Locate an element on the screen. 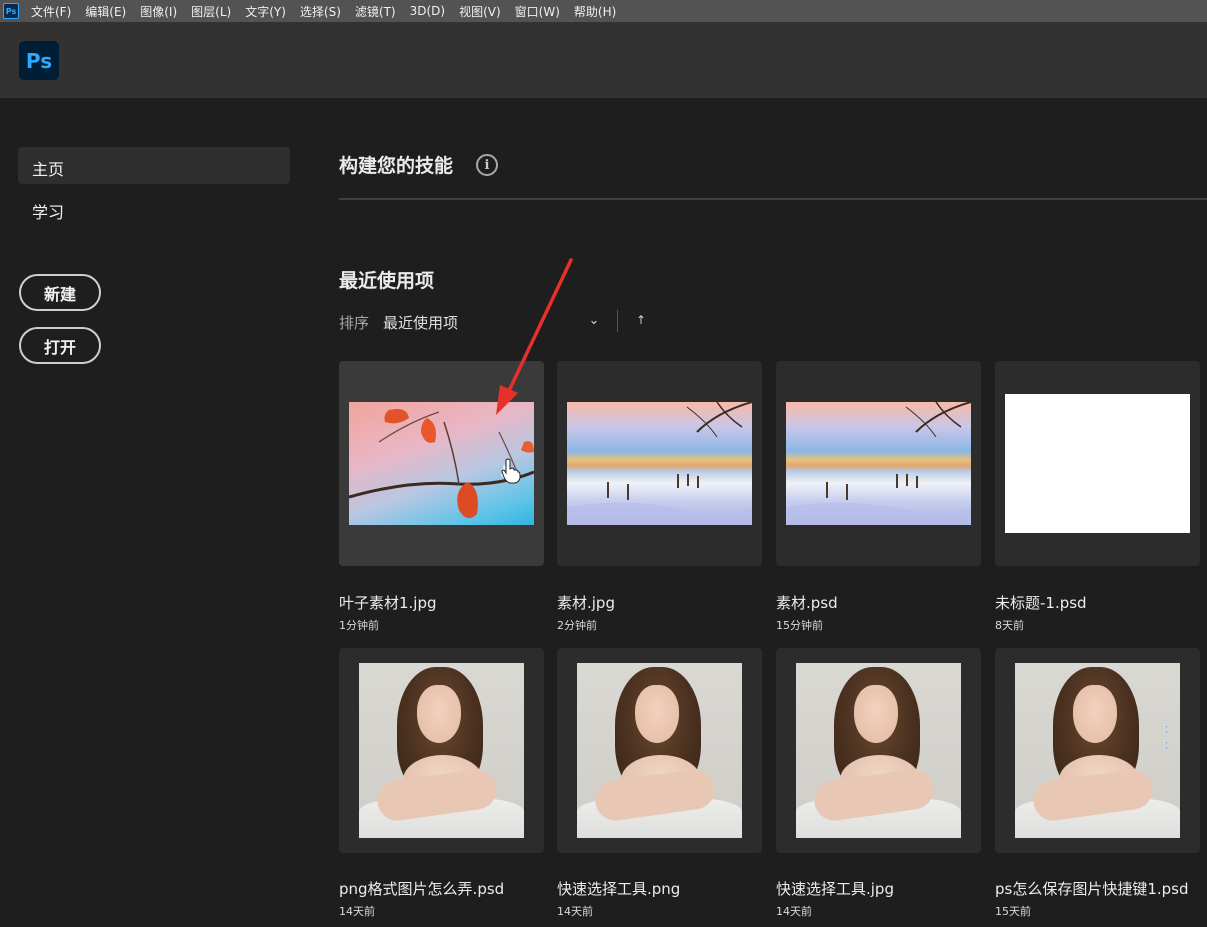  sidebar-item-learn-label: 学习 is located at coordinates (48, 212).